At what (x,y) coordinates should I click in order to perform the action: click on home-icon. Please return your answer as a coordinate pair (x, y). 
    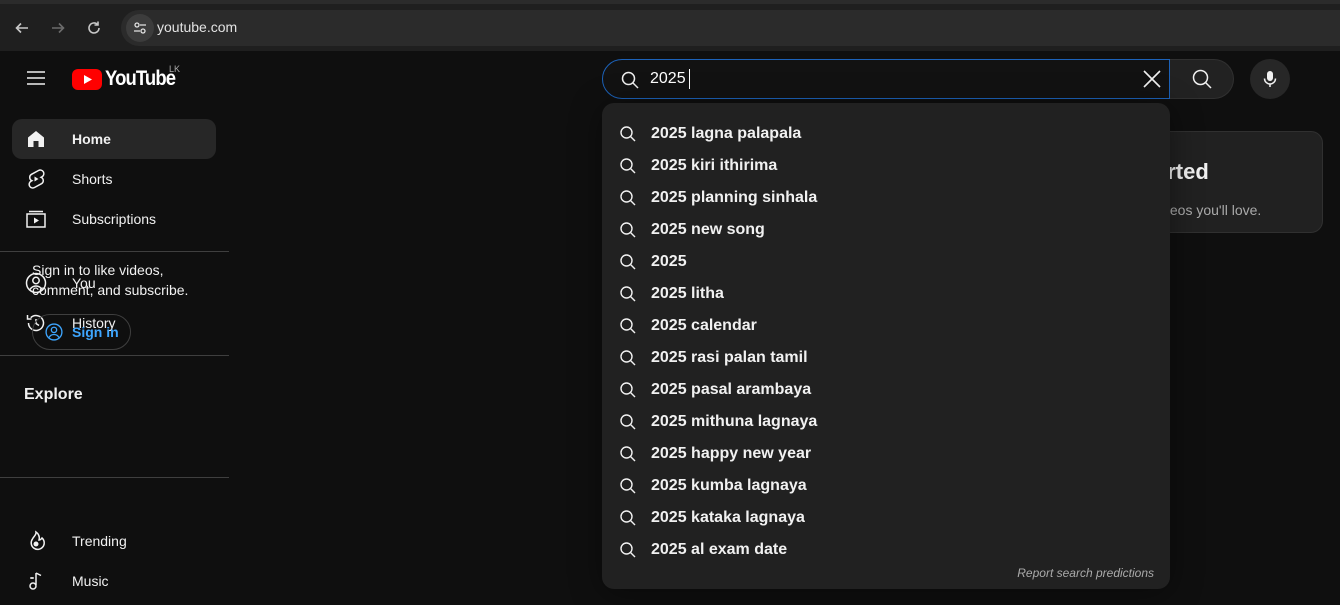
    Looking at the image, I should click on (36, 139).